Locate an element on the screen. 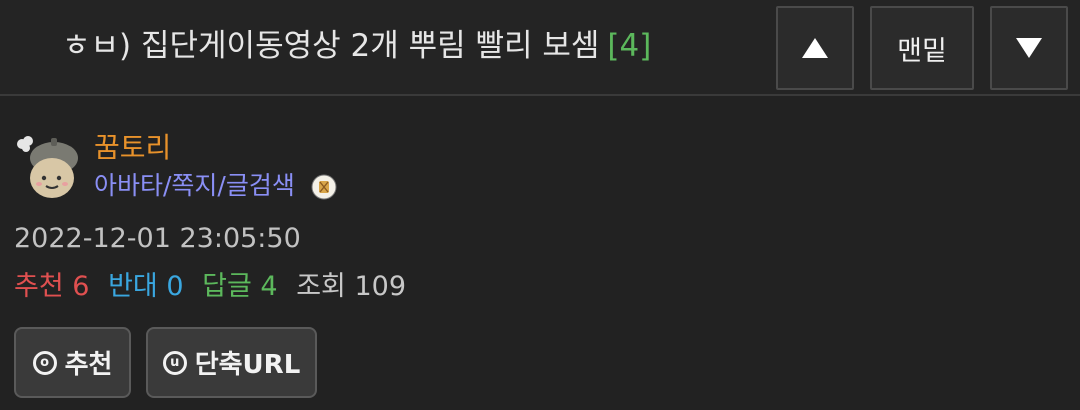 The height and width of the screenshot is (410, 1080). author-nickname: 꿈토리 is located at coordinates (132, 148).